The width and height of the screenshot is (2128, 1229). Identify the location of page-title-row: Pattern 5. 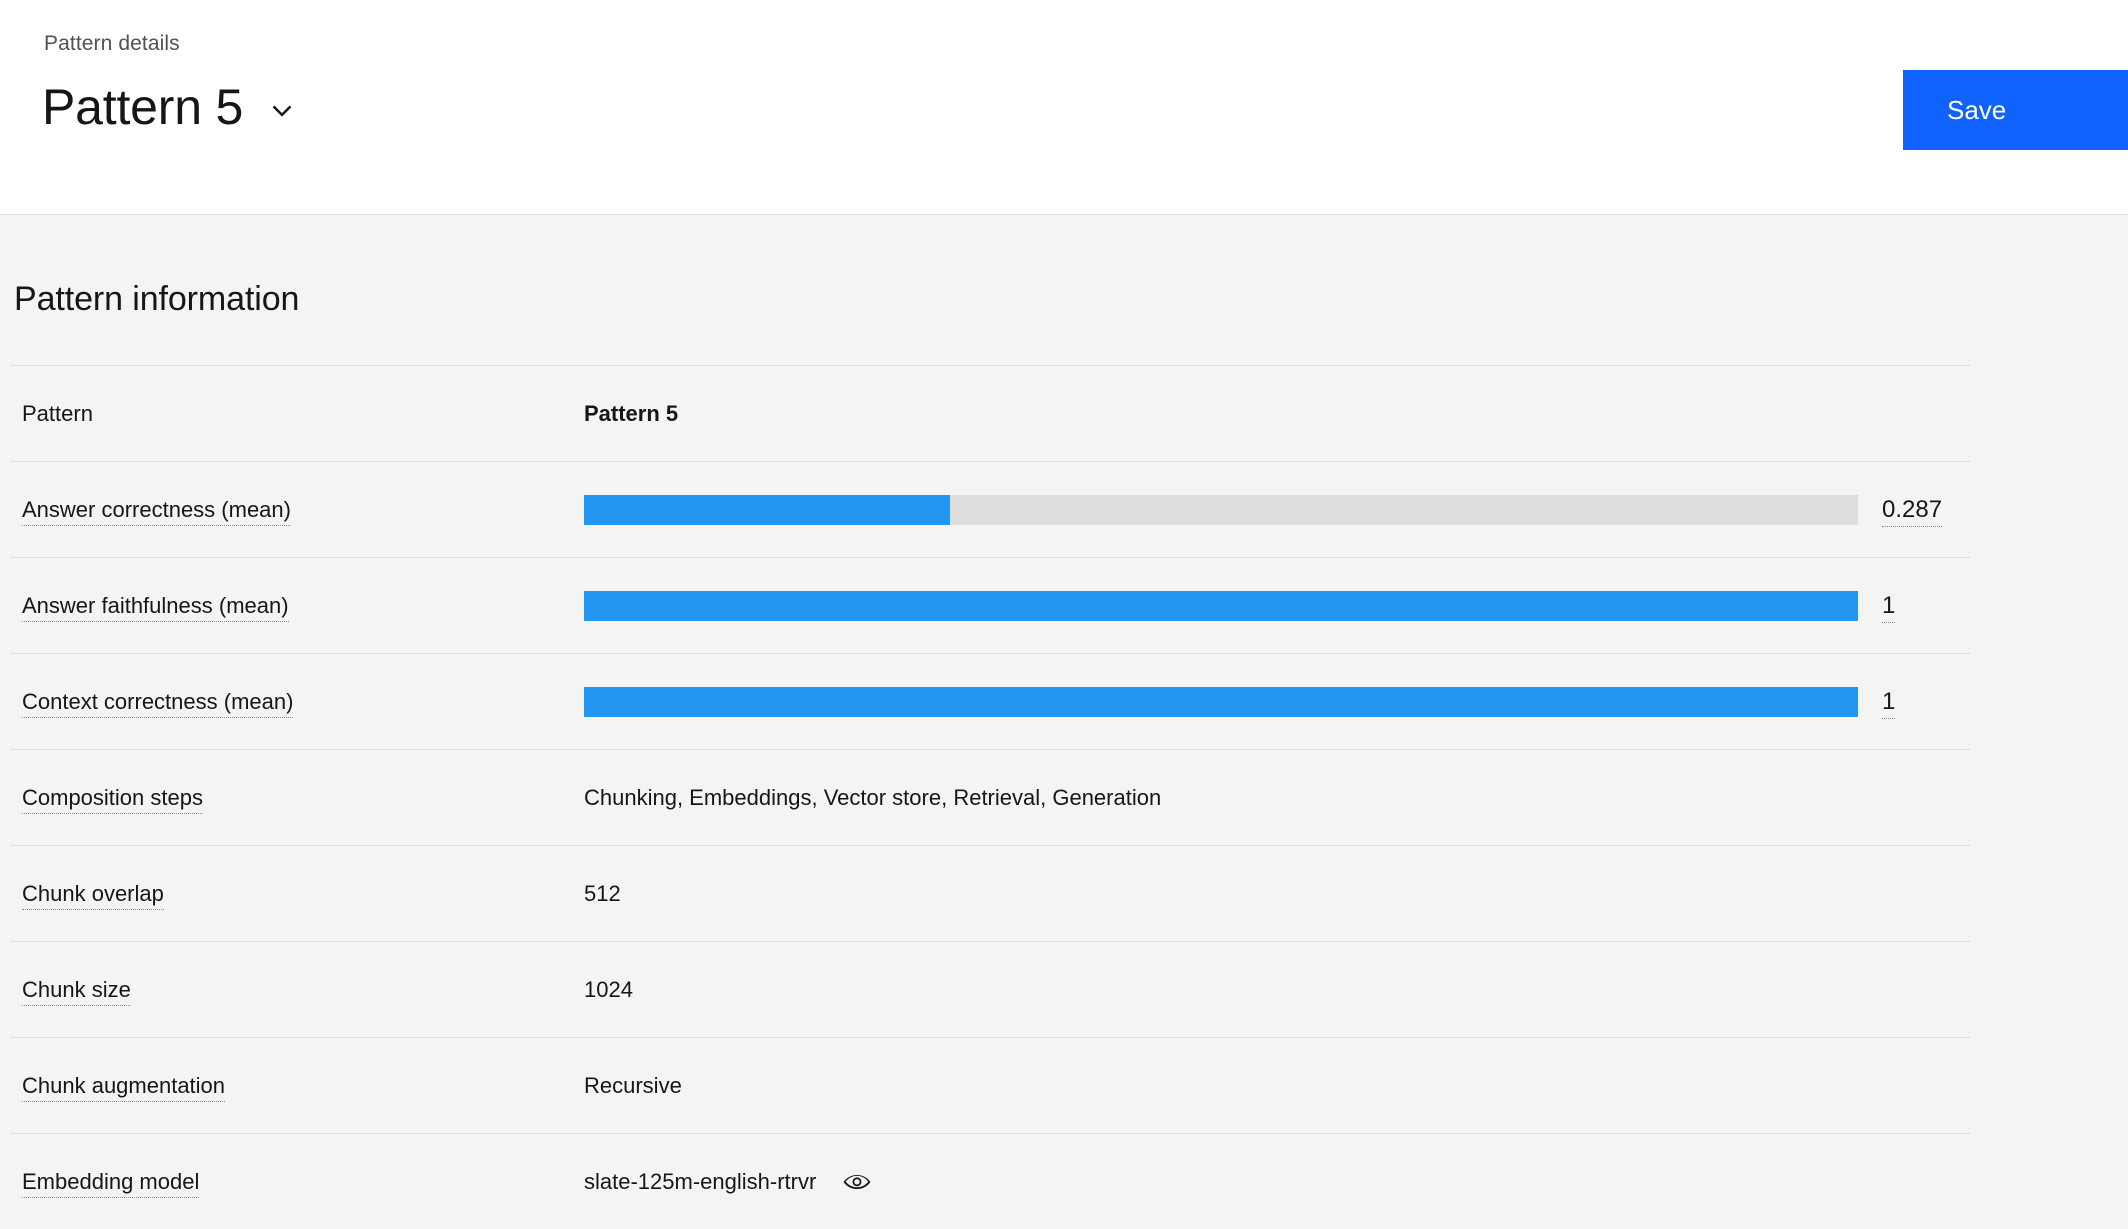
(170, 107).